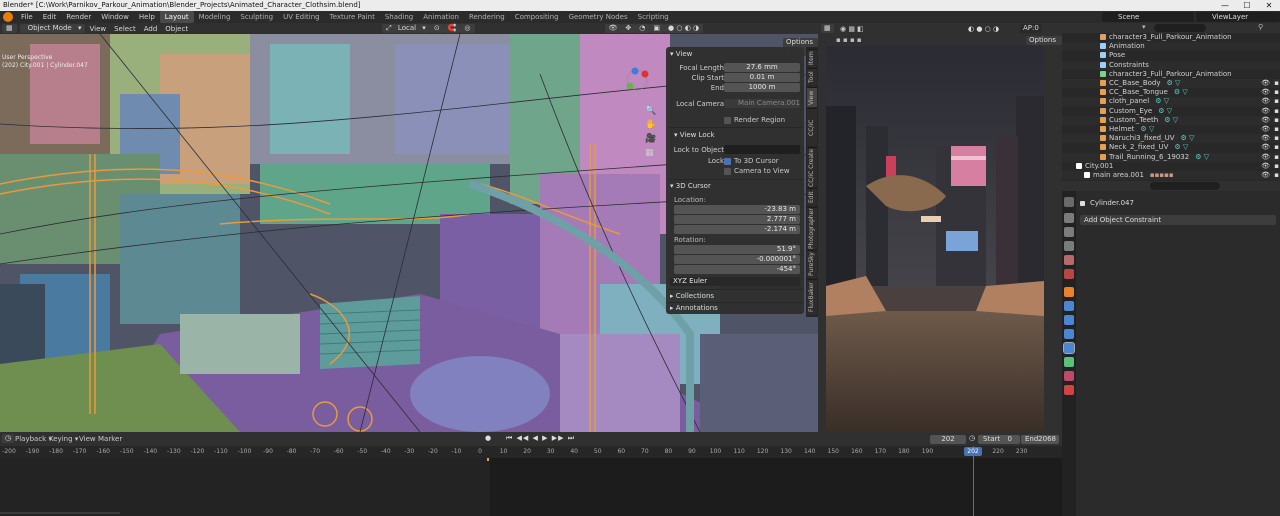 The height and width of the screenshot is (516, 1280). What do you see at coordinates (650, 111) in the screenshot?
I see `zoom-icon: 🔍` at bounding box center [650, 111].